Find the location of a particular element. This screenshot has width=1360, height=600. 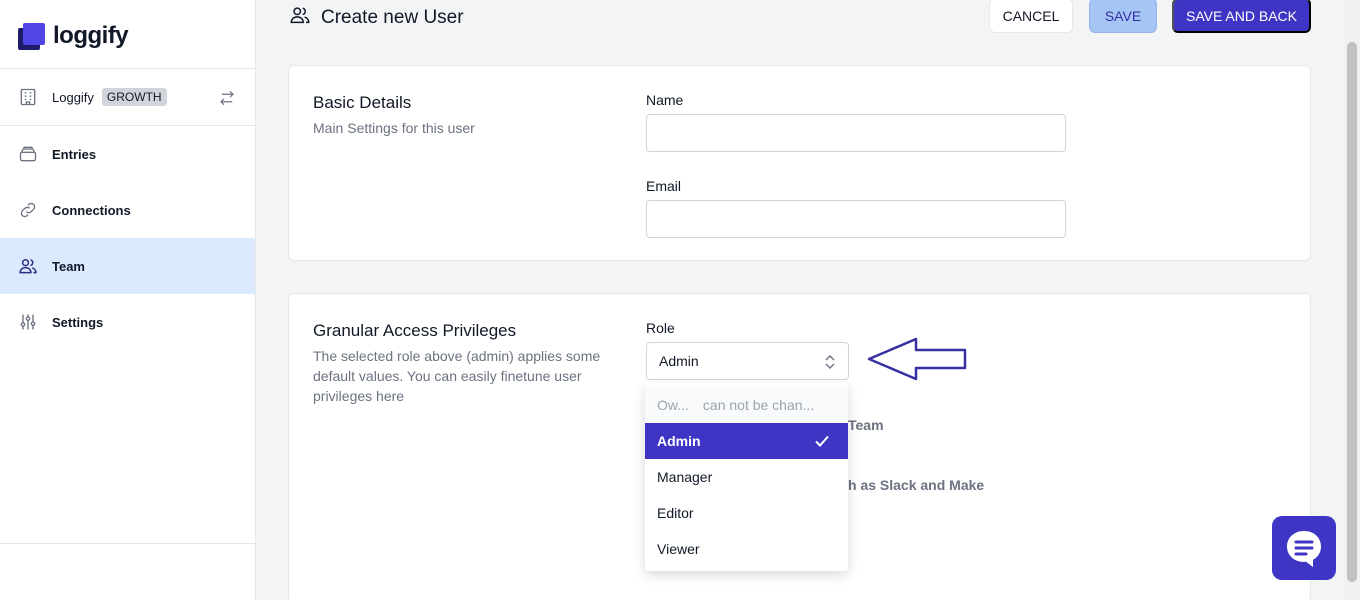

sidebar-item-team: Team is located at coordinates (127, 266).